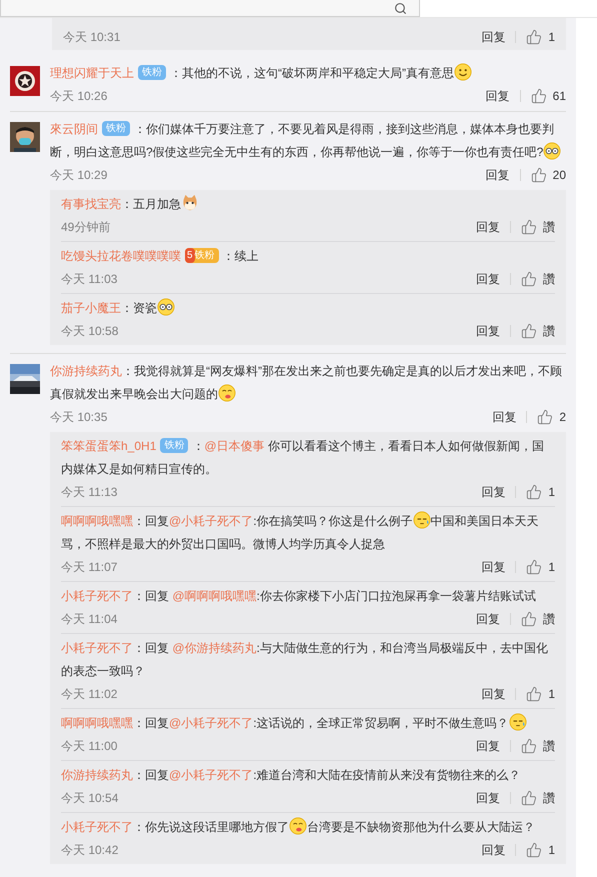 Image resolution: width=597 pixels, height=877 pixels. Describe the element at coordinates (308, 723) in the screenshot. I see `comment-text: 啊啊啊哦嘿嘿：回复@小耗子死不了:这话说的，全球正常贸易啊，平时不做生意吗？` at that location.